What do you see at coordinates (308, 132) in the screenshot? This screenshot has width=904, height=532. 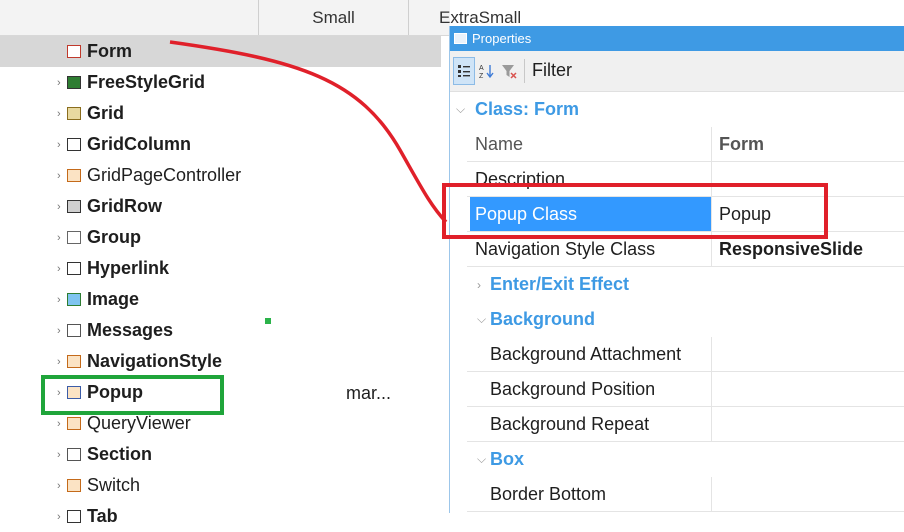 I see `annotation-arrow` at bounding box center [308, 132].